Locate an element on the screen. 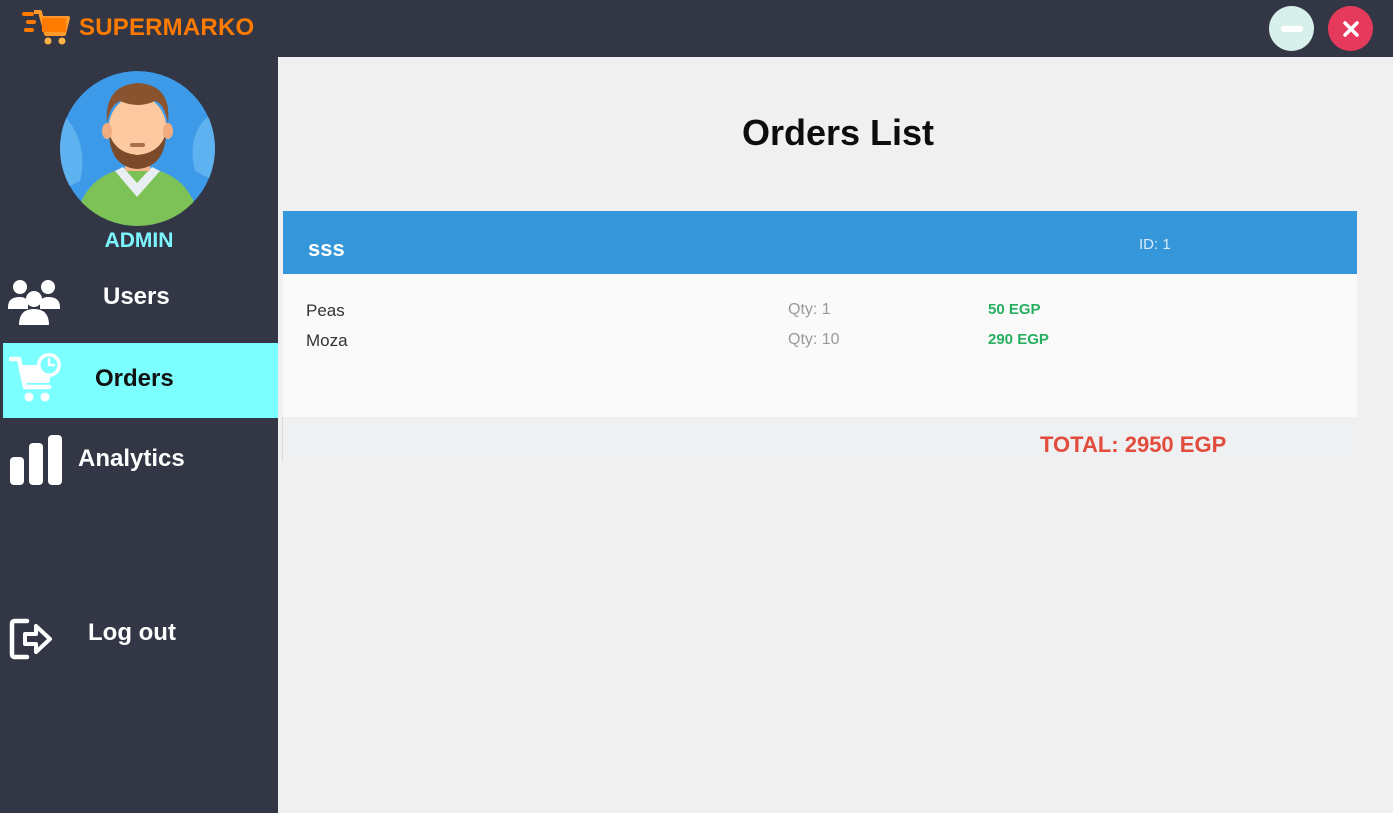 Image resolution: width=1393 pixels, height=813 pixels. item-price: 290 EGP is located at coordinates (1018, 339).